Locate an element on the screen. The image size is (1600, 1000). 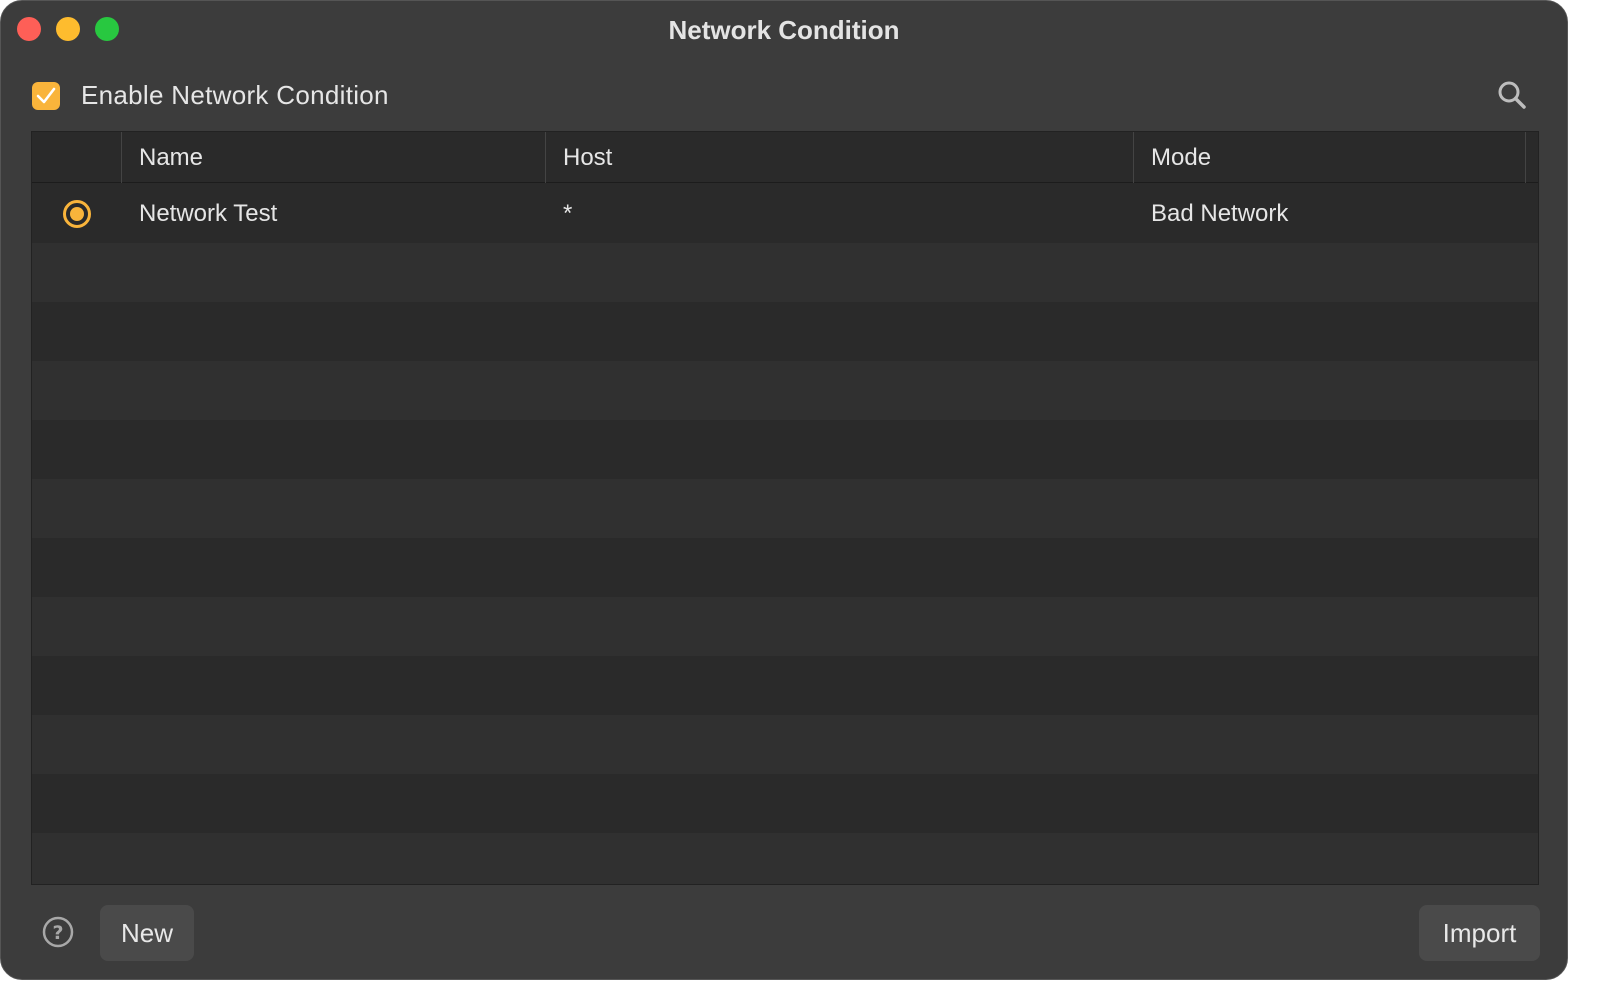
help-button: ? is located at coordinates (58, 932).